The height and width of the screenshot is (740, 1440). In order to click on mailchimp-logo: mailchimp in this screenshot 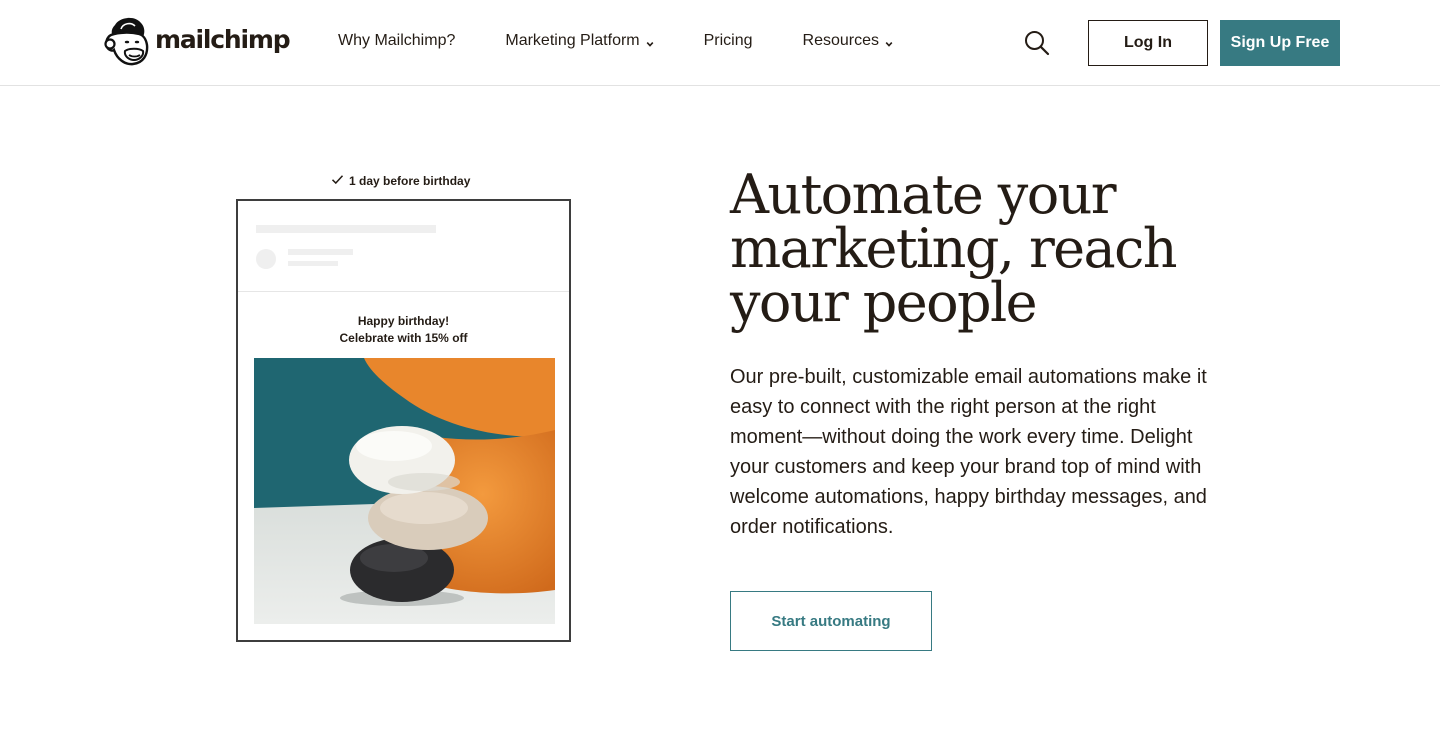, I will do `click(196, 41)`.